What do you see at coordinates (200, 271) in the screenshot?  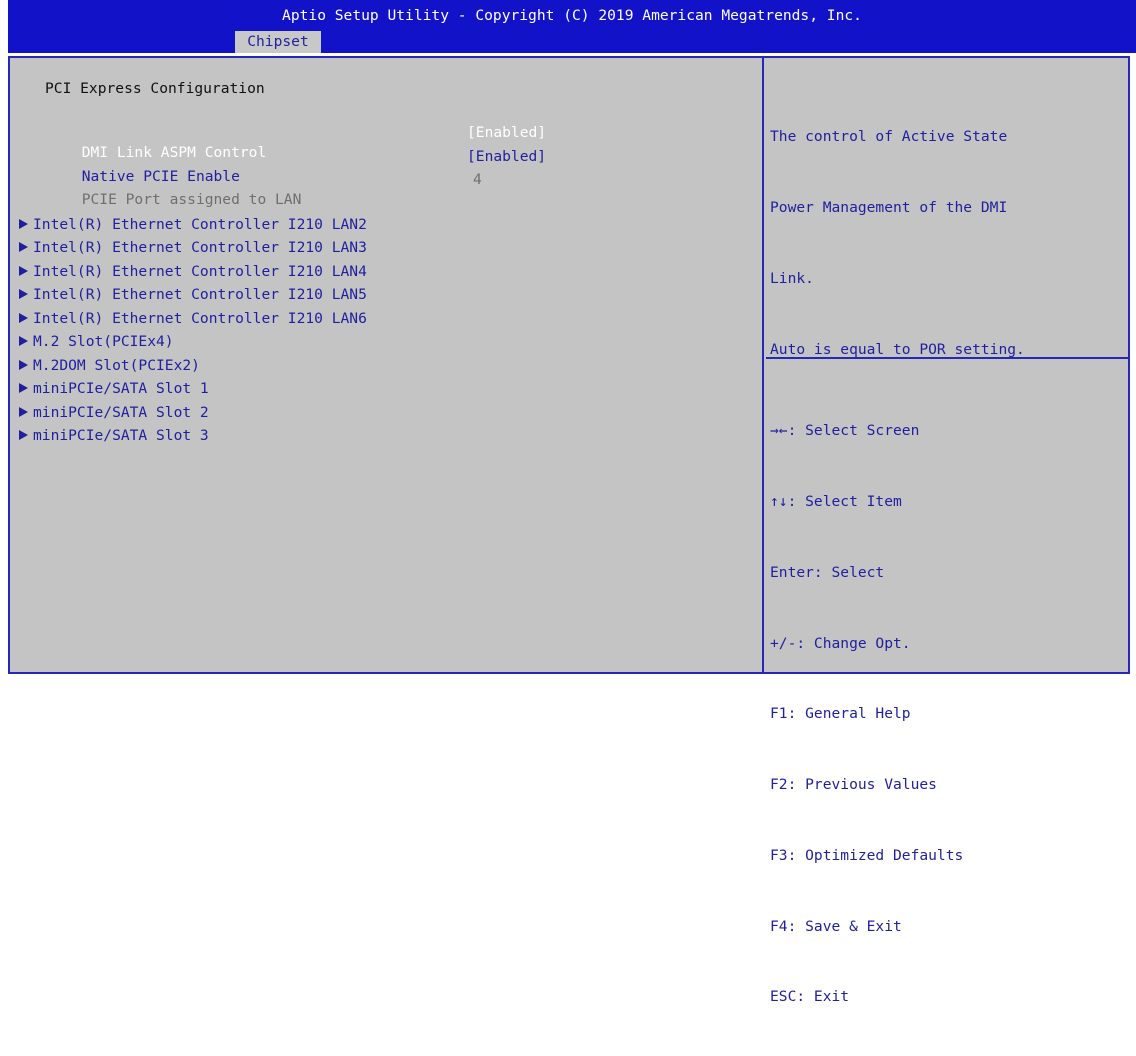 I see `submenu-label: Intel(R) Ethernet Controller I210 LAN4` at bounding box center [200, 271].